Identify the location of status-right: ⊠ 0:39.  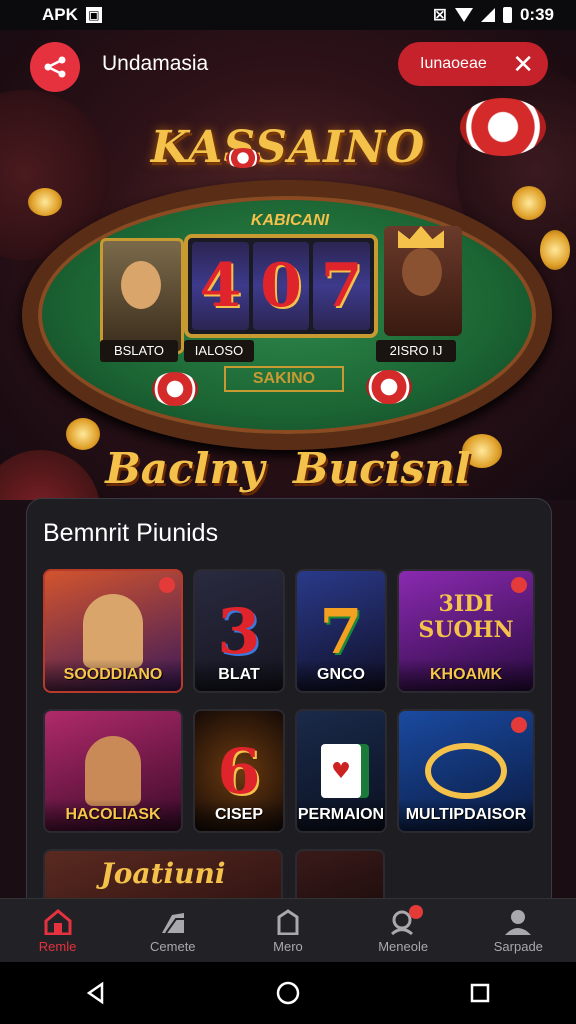
(493, 15).